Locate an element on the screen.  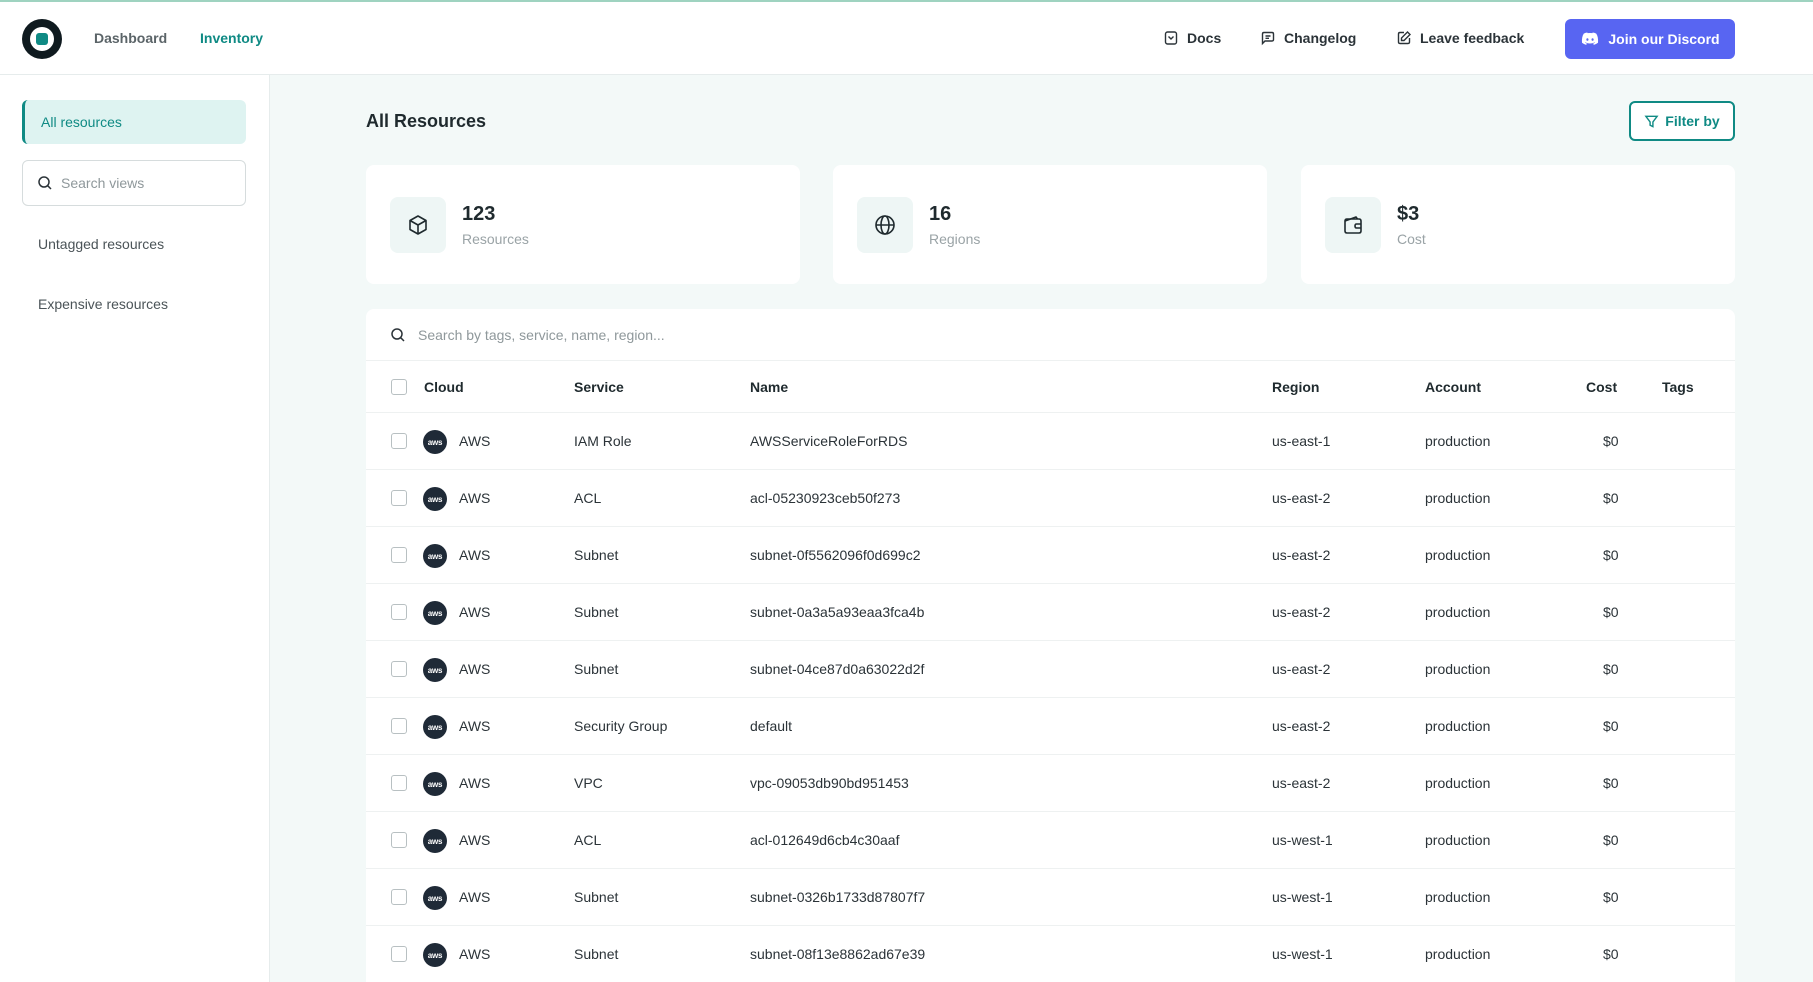
docs-icon is located at coordinates (1171, 38).